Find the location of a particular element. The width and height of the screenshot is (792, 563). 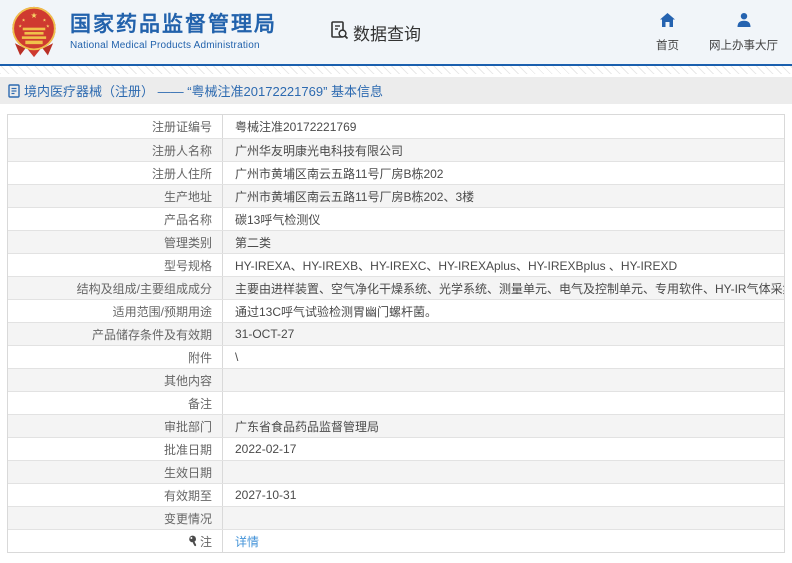

field-value: 粤械注准20172221769 is located at coordinates (503, 126).